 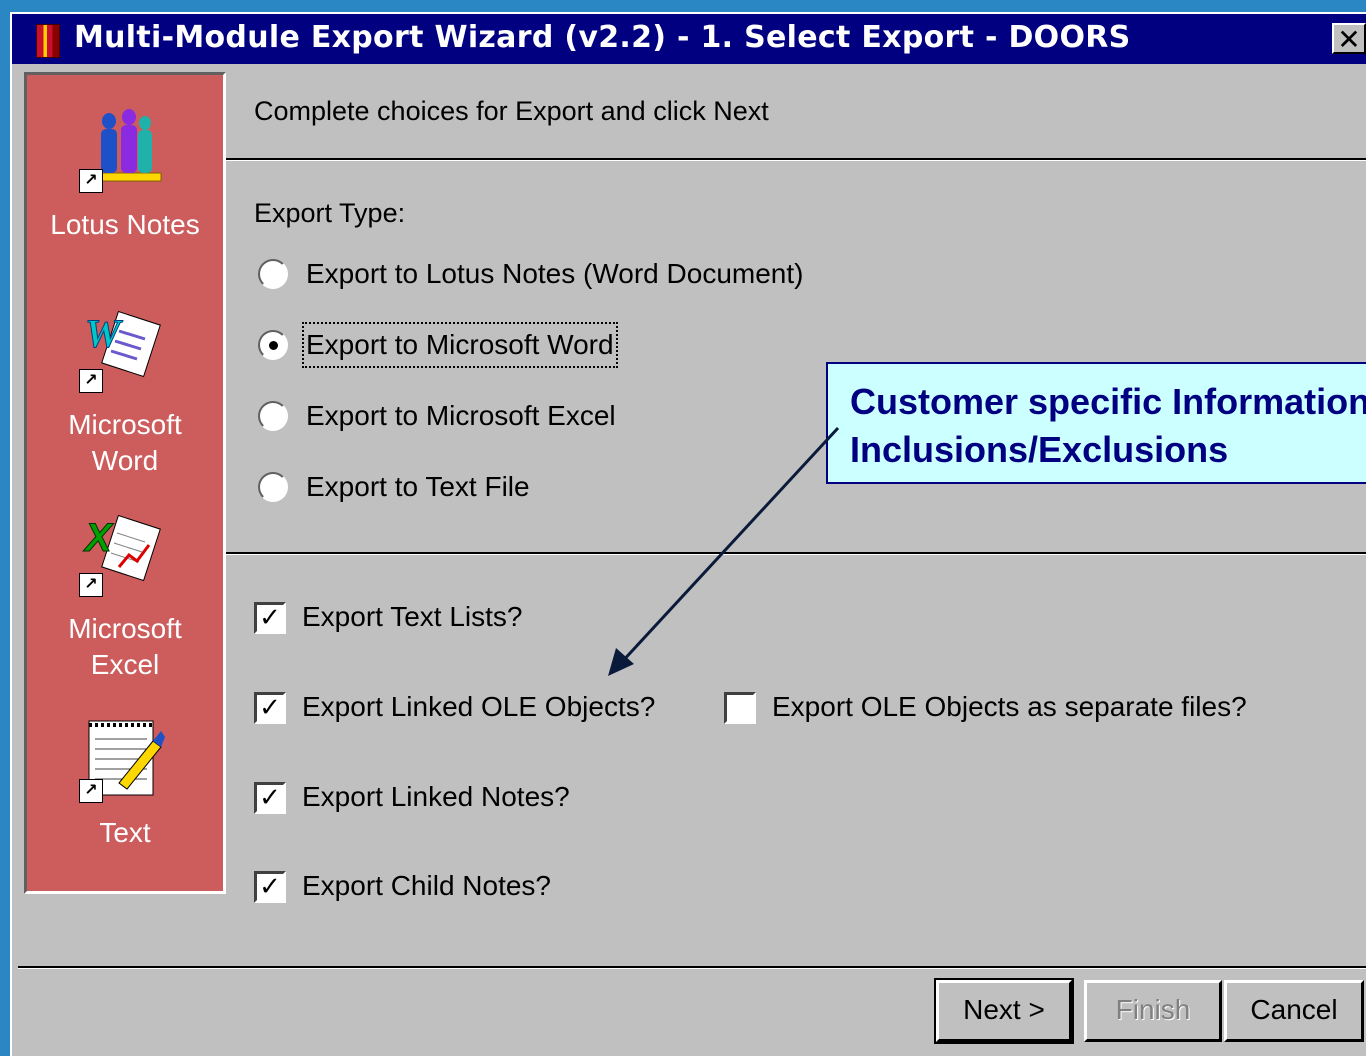 I want to click on sidebar-item-text: ↗ Text, so click(x=125, y=792).